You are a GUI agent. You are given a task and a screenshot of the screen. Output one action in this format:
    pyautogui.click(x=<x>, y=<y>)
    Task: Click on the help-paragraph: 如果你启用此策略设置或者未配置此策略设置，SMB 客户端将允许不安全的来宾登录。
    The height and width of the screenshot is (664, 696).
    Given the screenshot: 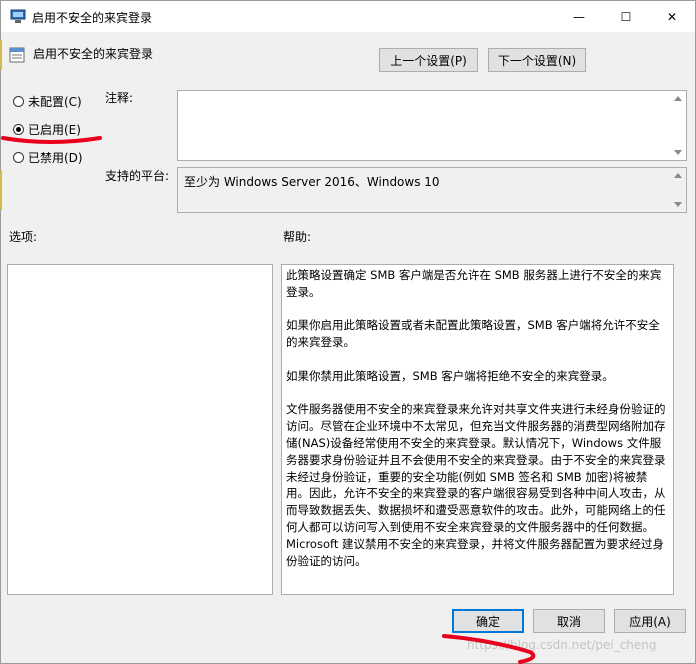 What is the action you would take?
    pyautogui.click(x=473, y=334)
    